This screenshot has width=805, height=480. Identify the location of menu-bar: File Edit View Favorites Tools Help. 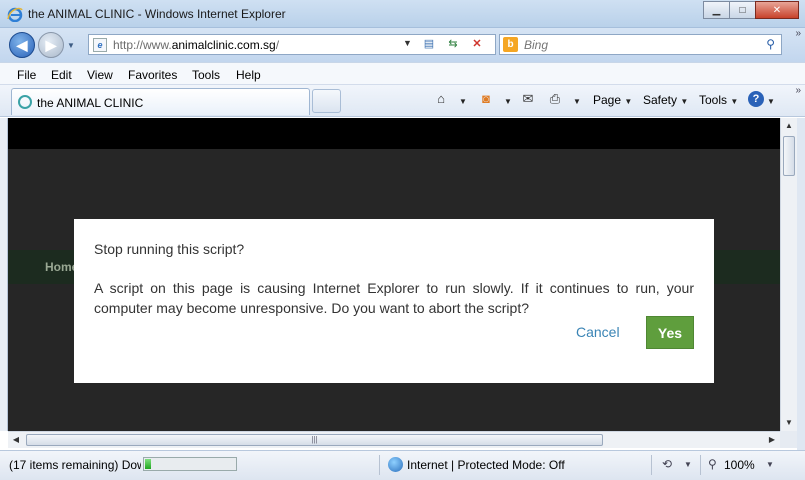
(402, 73).